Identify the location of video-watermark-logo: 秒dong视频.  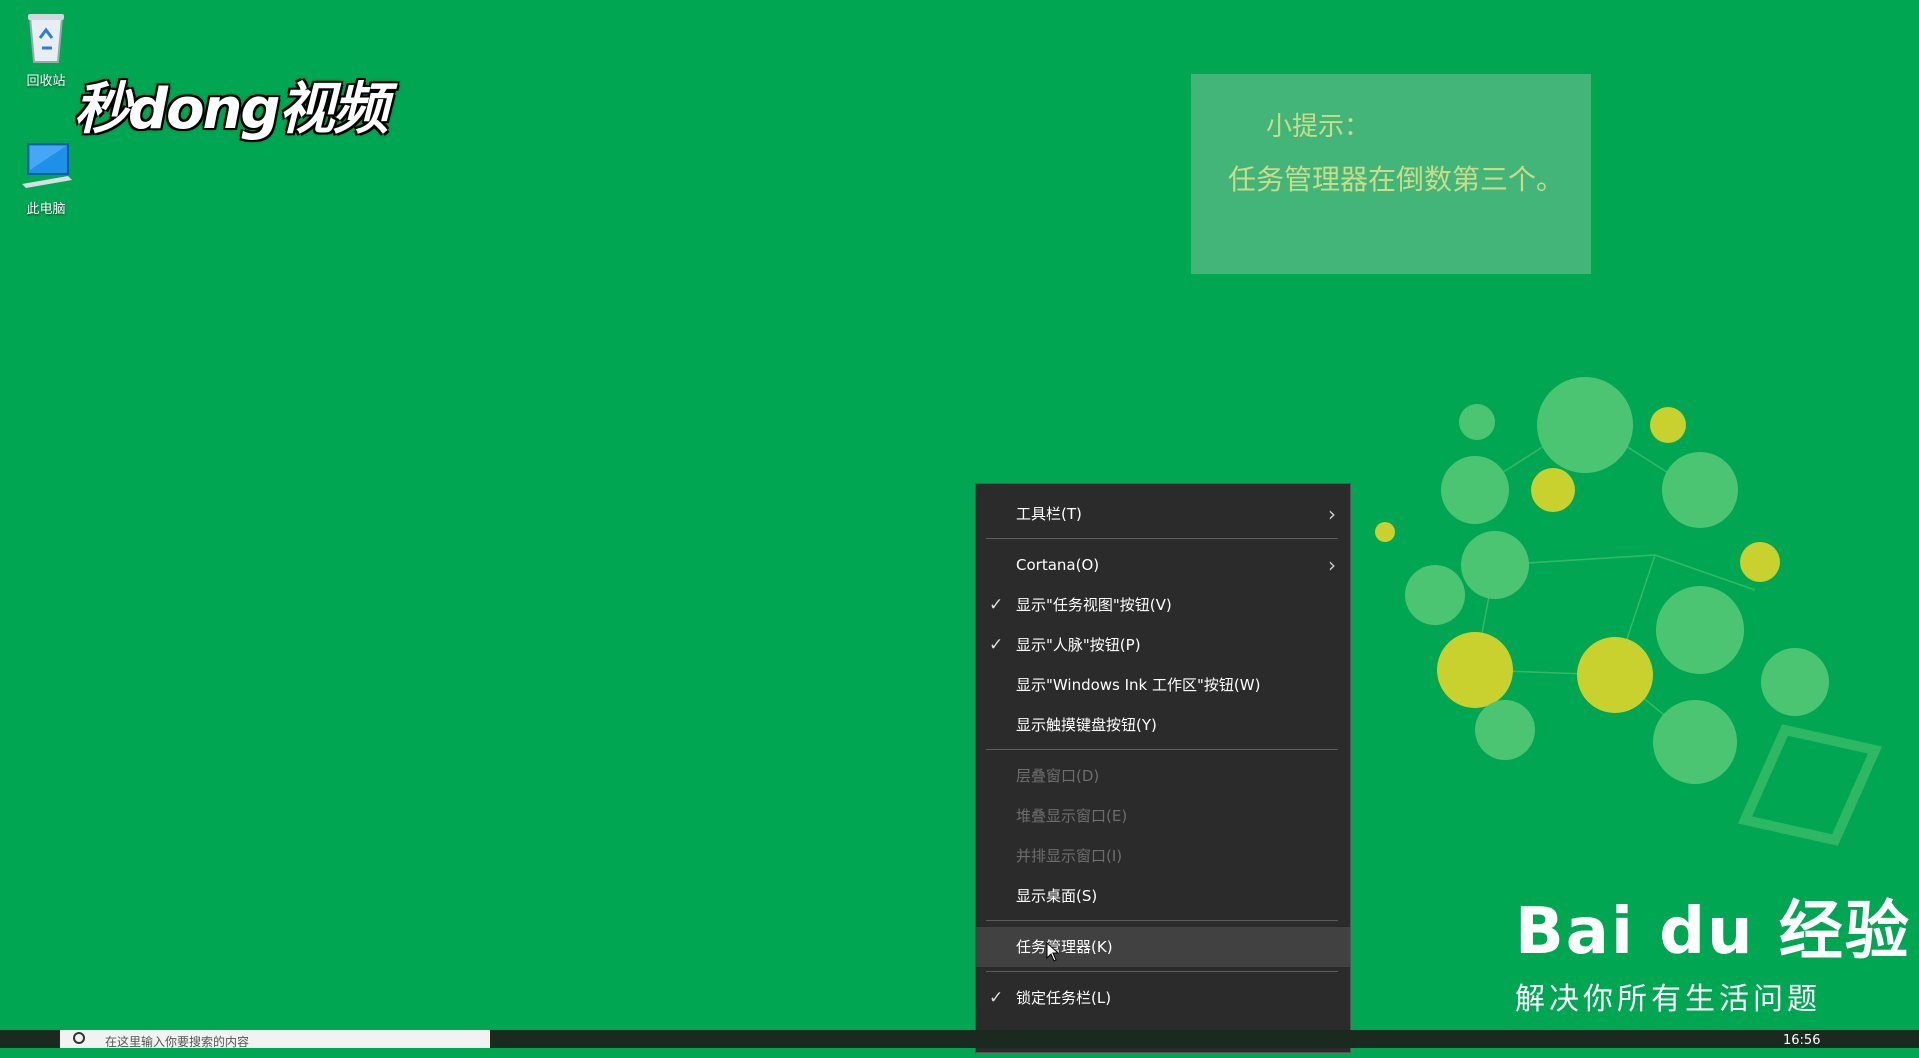
(231, 109).